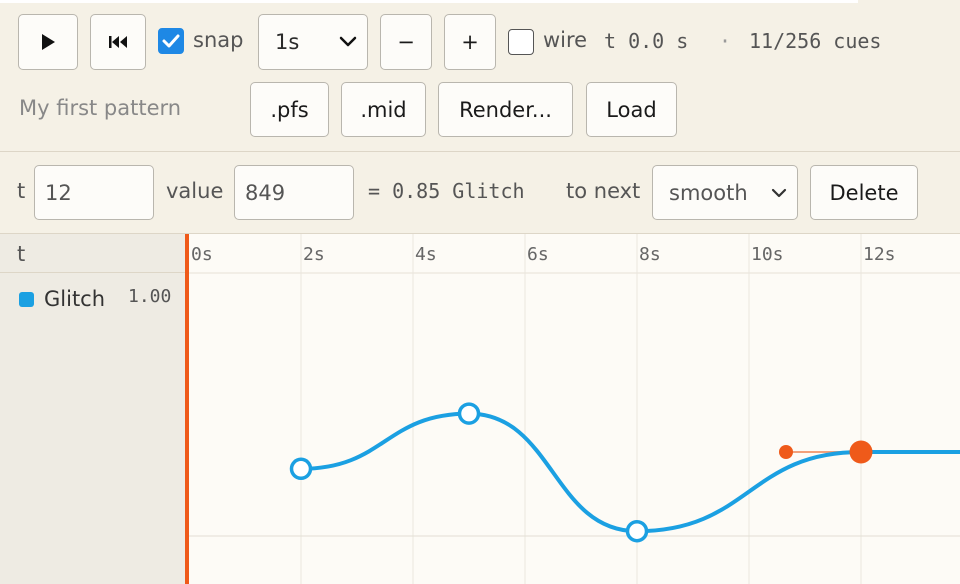 This screenshot has height=584, width=960. I want to click on track-header-label: t, so click(21, 254).